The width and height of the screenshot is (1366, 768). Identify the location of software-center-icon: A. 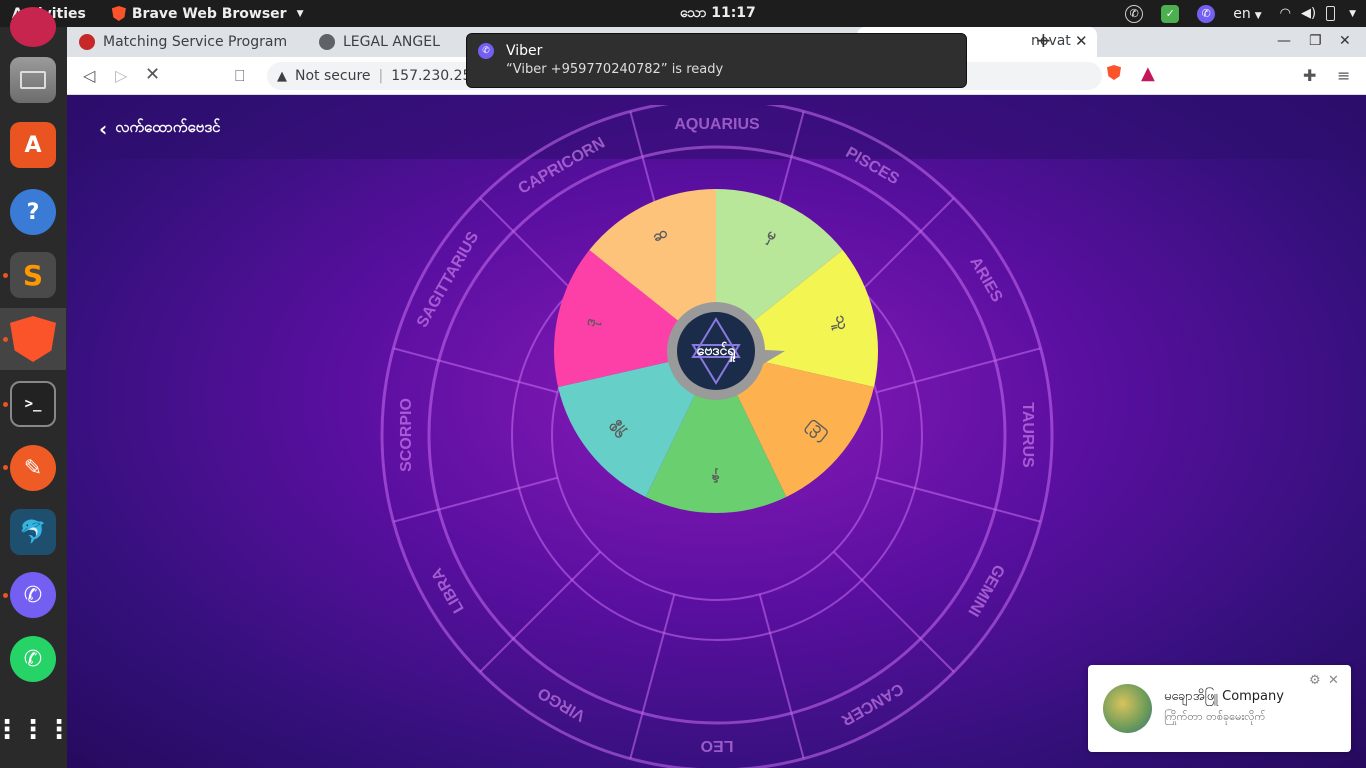
(33, 145).